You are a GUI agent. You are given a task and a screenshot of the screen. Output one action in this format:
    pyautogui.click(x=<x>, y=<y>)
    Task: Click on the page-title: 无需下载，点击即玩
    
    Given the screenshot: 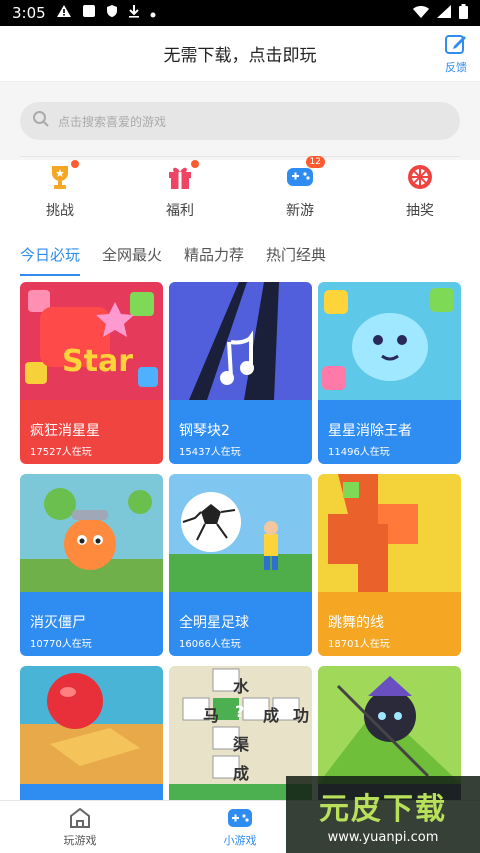 What is the action you would take?
    pyautogui.click(x=240, y=56)
    